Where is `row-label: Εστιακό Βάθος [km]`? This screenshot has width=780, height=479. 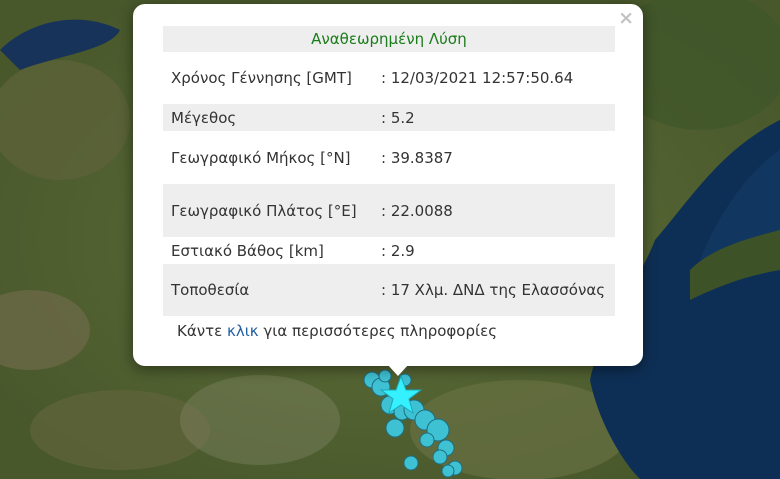 row-label: Εστιακό Βάθος [km] is located at coordinates (247, 250).